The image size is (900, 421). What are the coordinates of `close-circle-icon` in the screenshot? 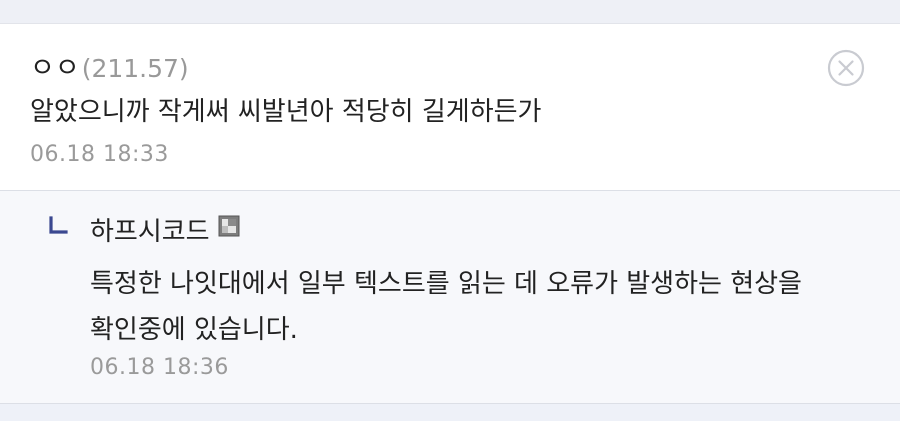 It's located at (846, 68).